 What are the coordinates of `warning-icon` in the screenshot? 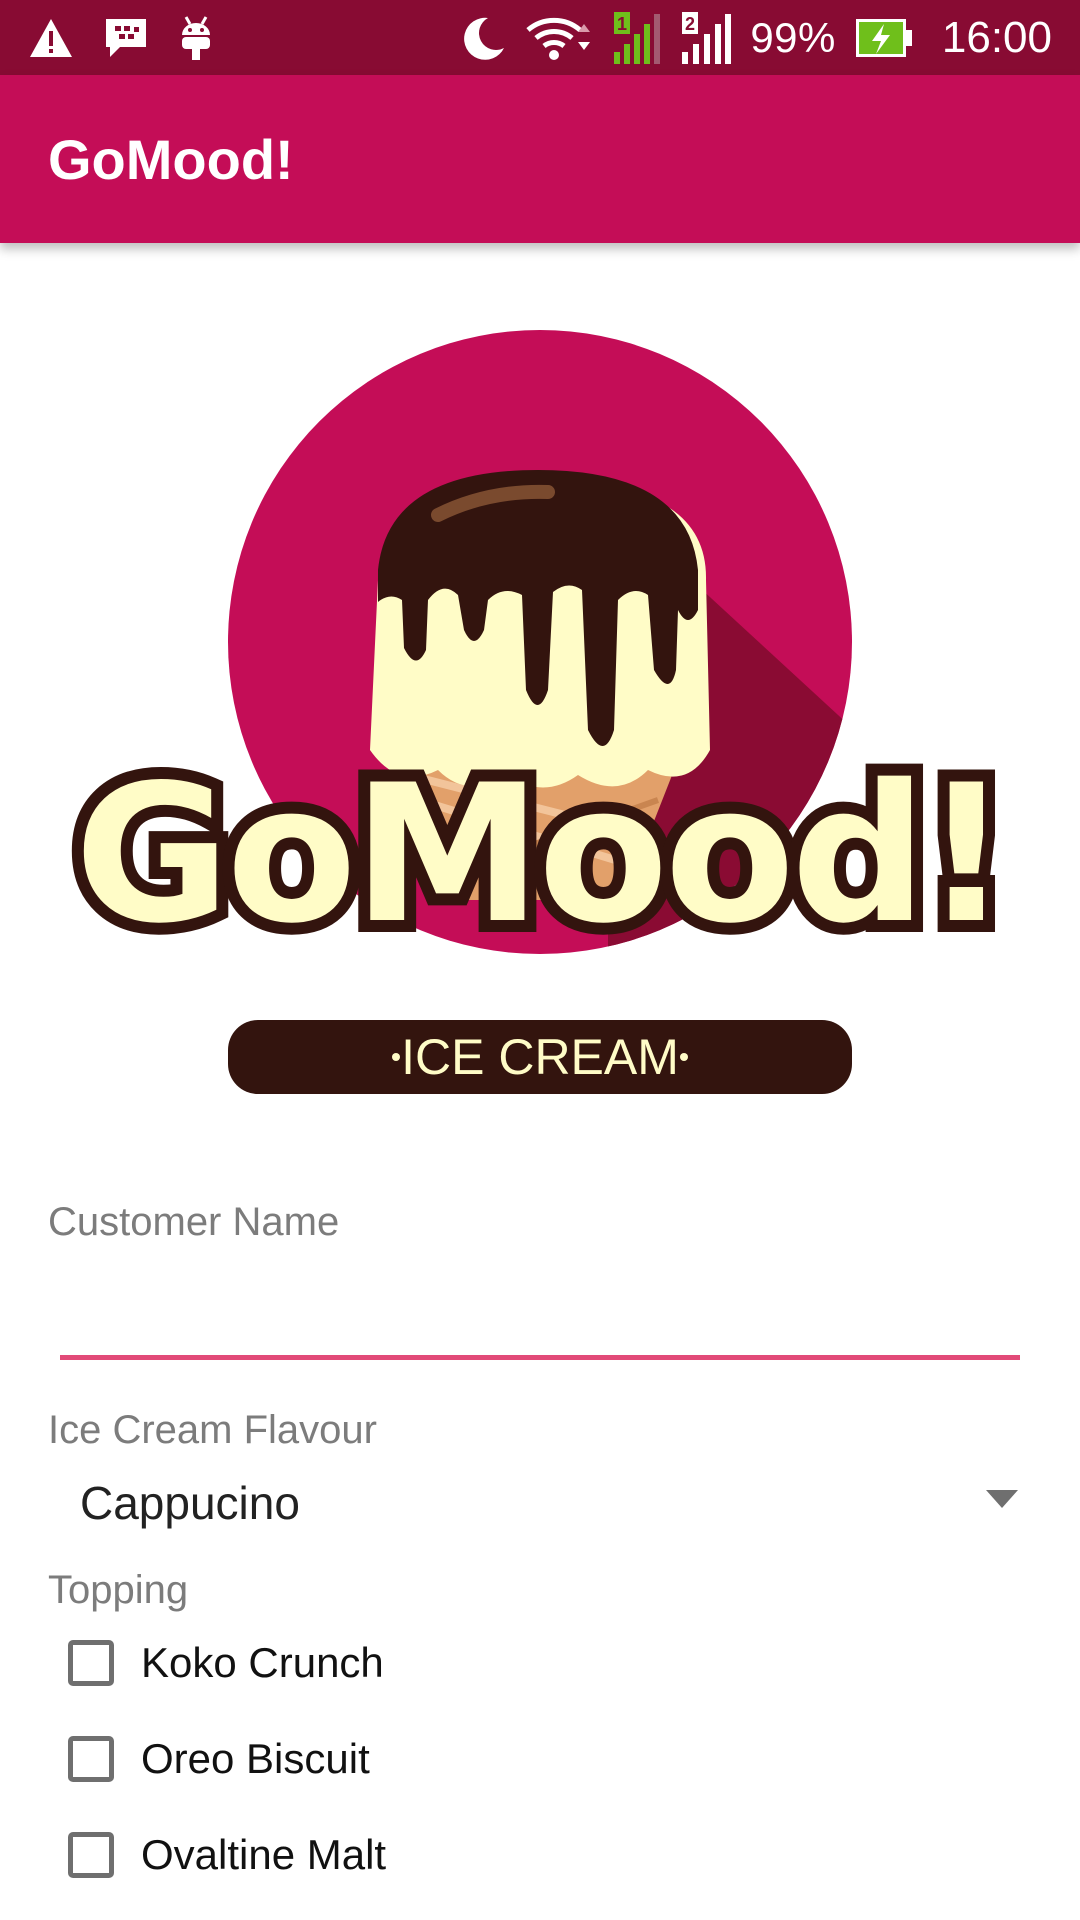 It's located at (51, 38).